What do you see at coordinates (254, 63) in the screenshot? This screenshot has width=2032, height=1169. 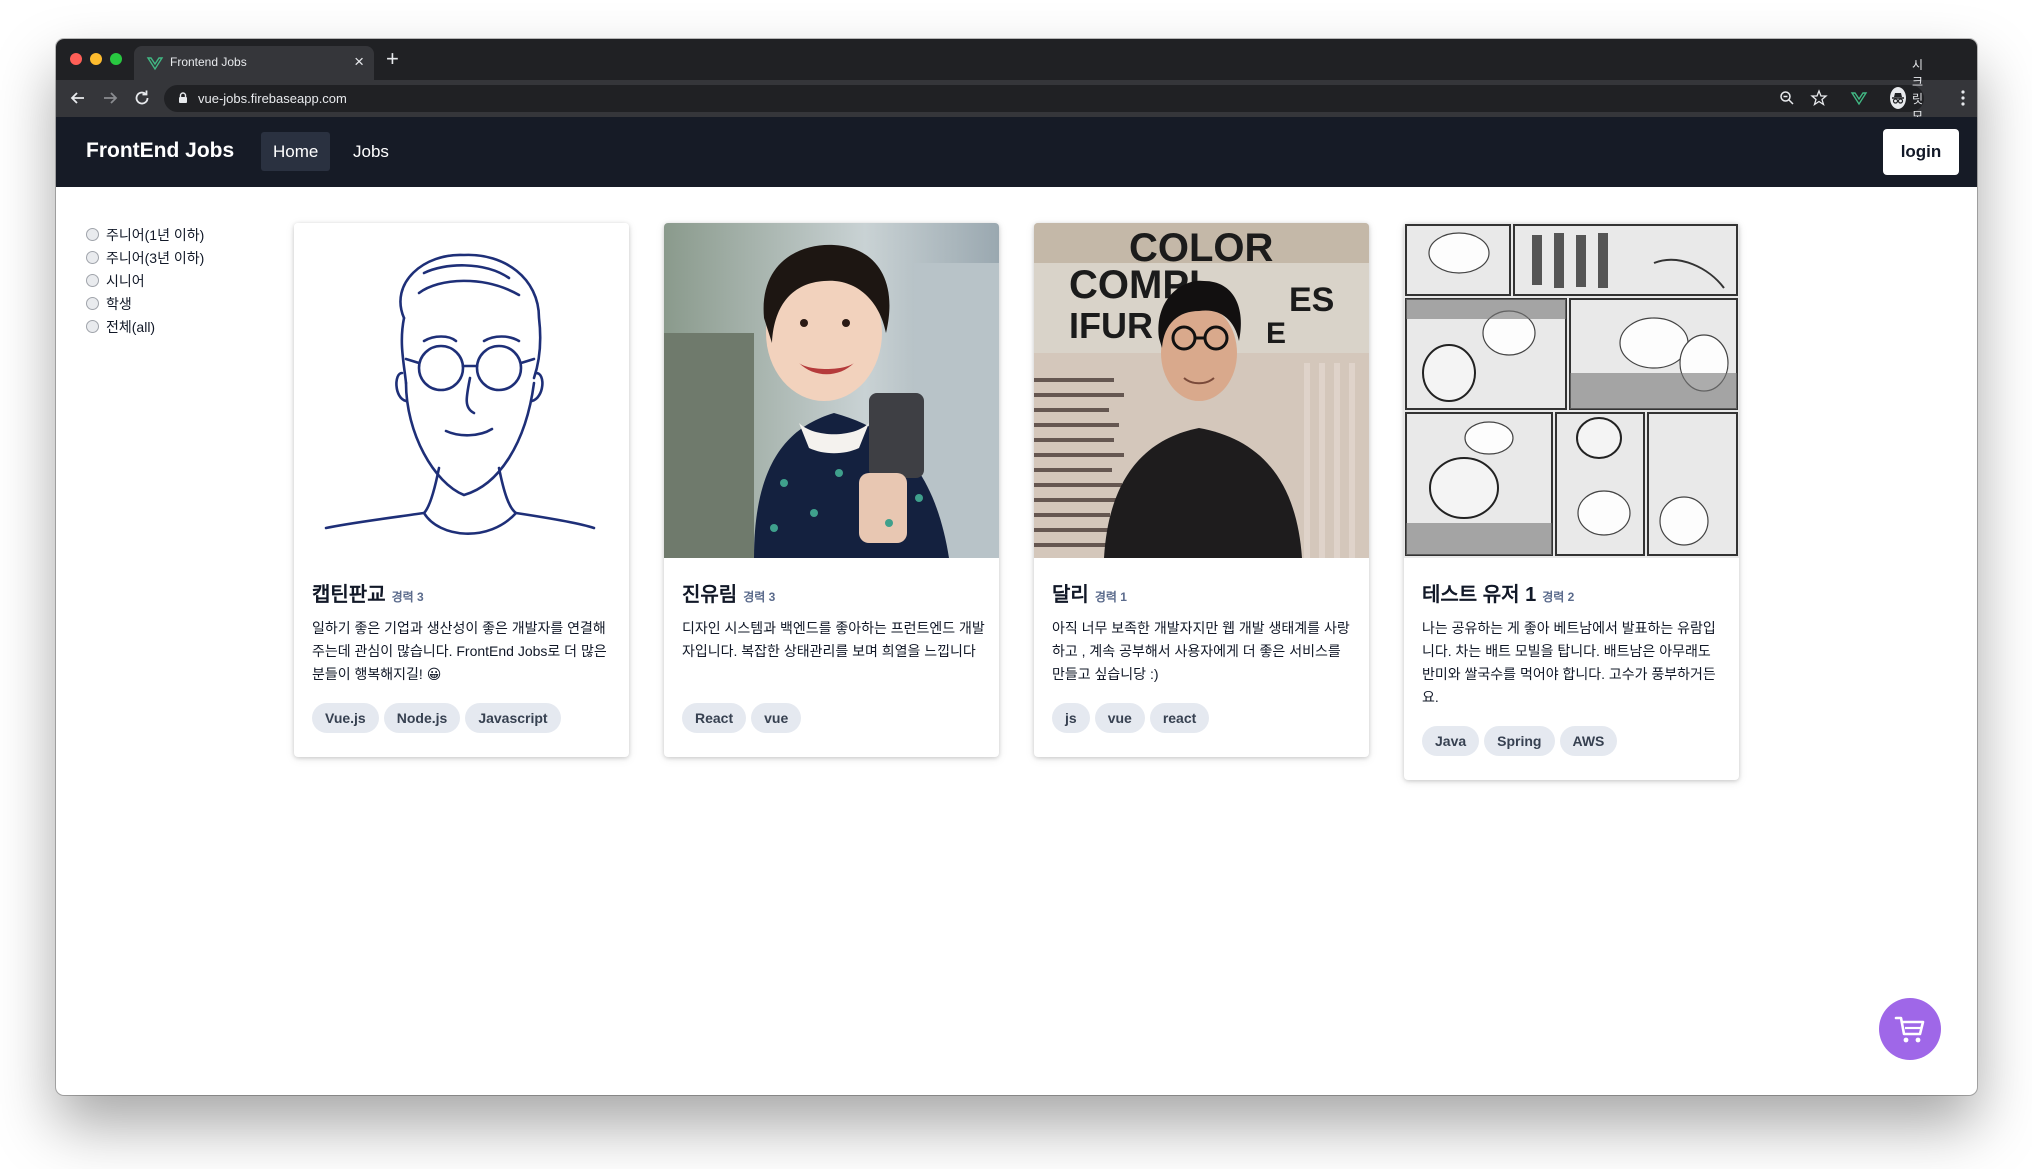 I see `browser-tab: Frontend Jobs ×` at bounding box center [254, 63].